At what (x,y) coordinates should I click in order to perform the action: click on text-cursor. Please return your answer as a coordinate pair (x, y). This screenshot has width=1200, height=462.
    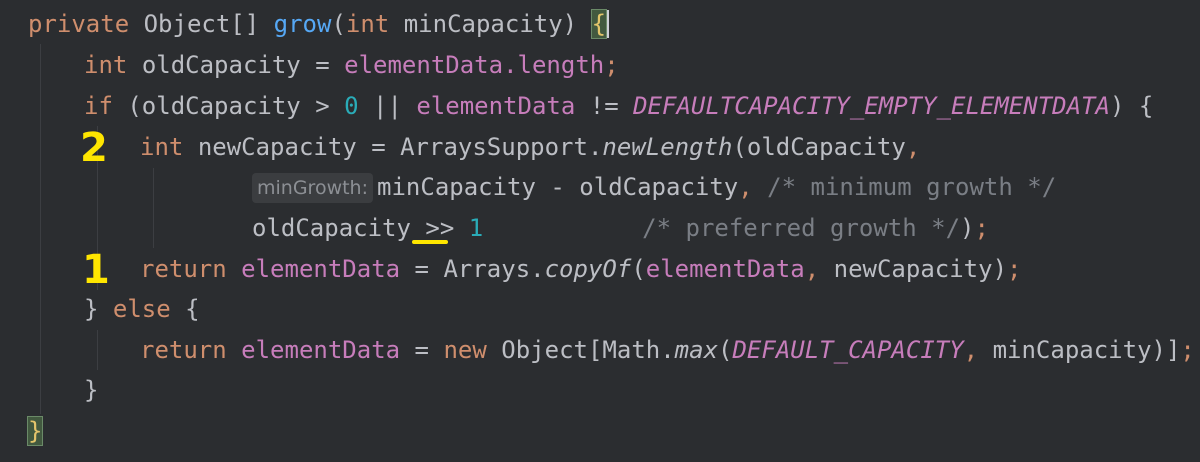
    Looking at the image, I should click on (608, 24).